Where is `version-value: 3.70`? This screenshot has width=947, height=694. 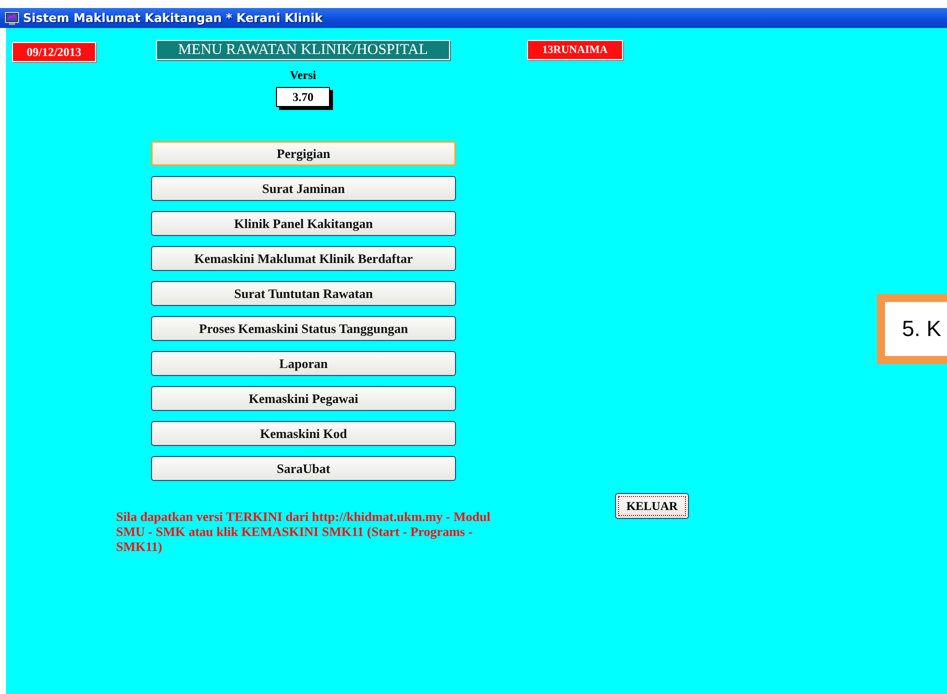
version-value: 3.70 is located at coordinates (303, 97).